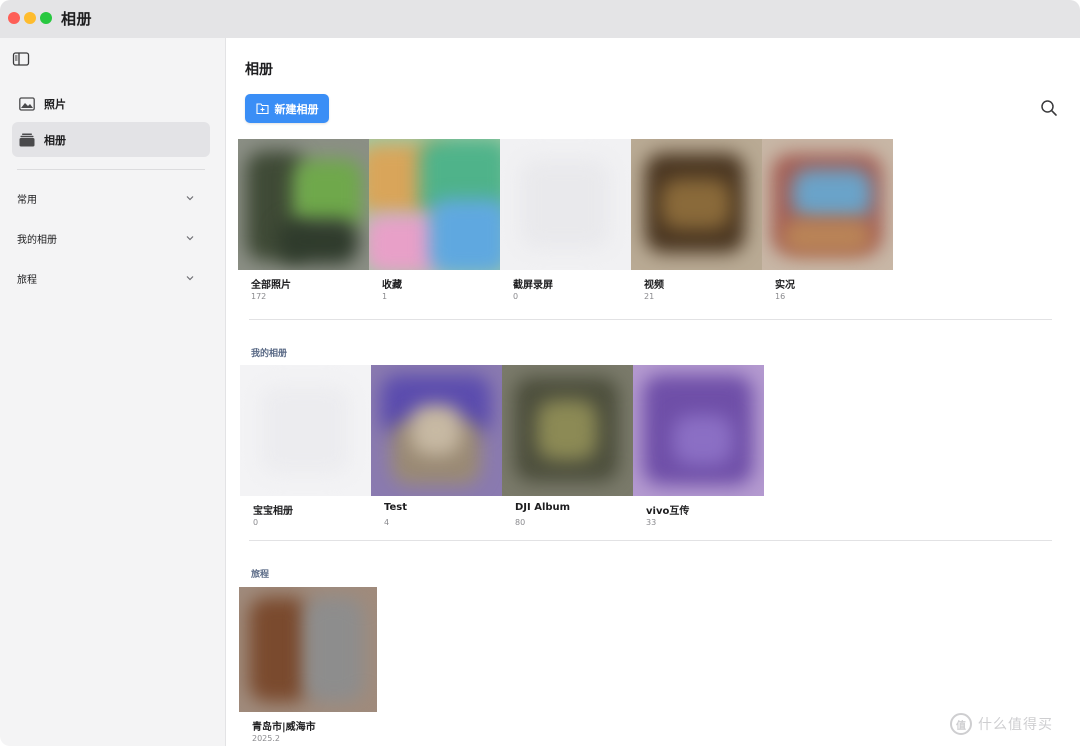  Describe the element at coordinates (55, 140) in the screenshot. I see `sidebar-item-label: 相册` at that location.